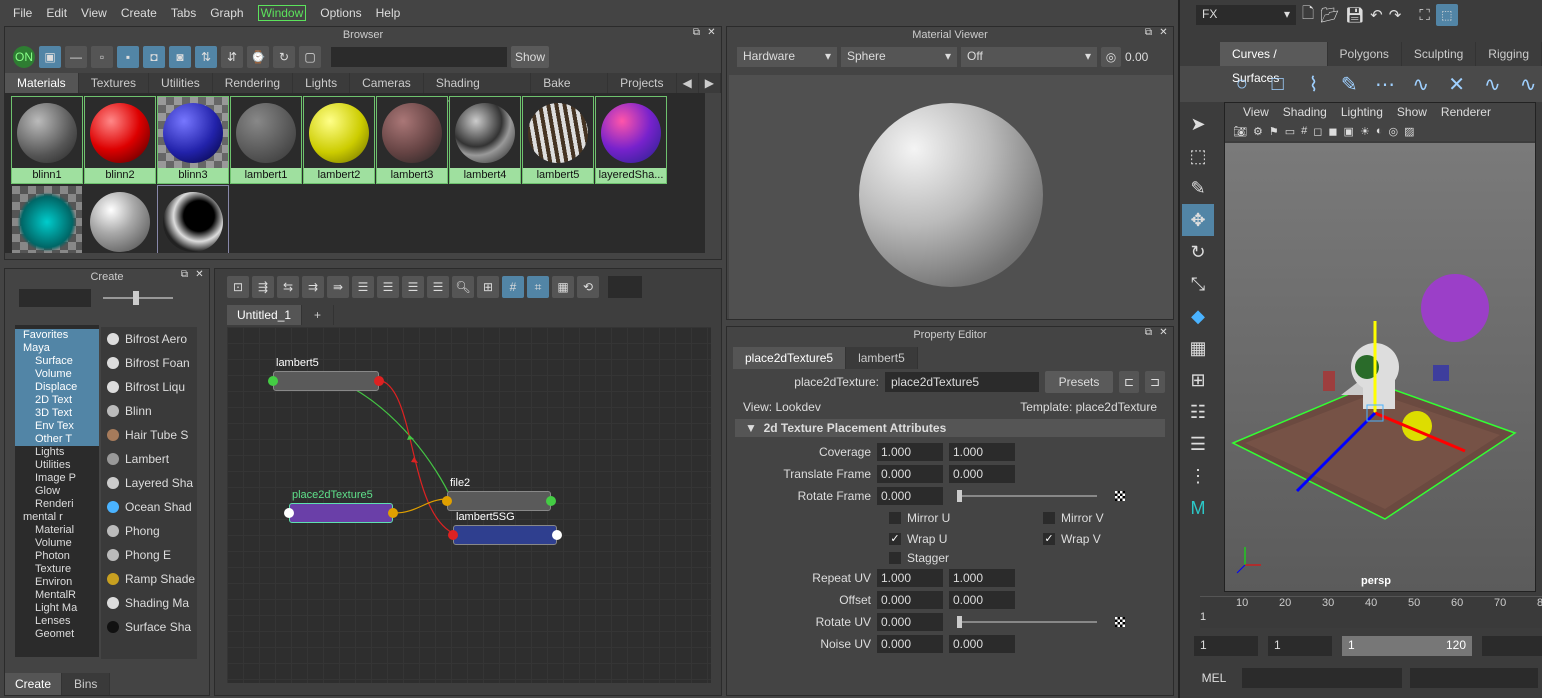 This screenshot has width=1542, height=698. I want to click on tab-projects: Projects, so click(642, 83).